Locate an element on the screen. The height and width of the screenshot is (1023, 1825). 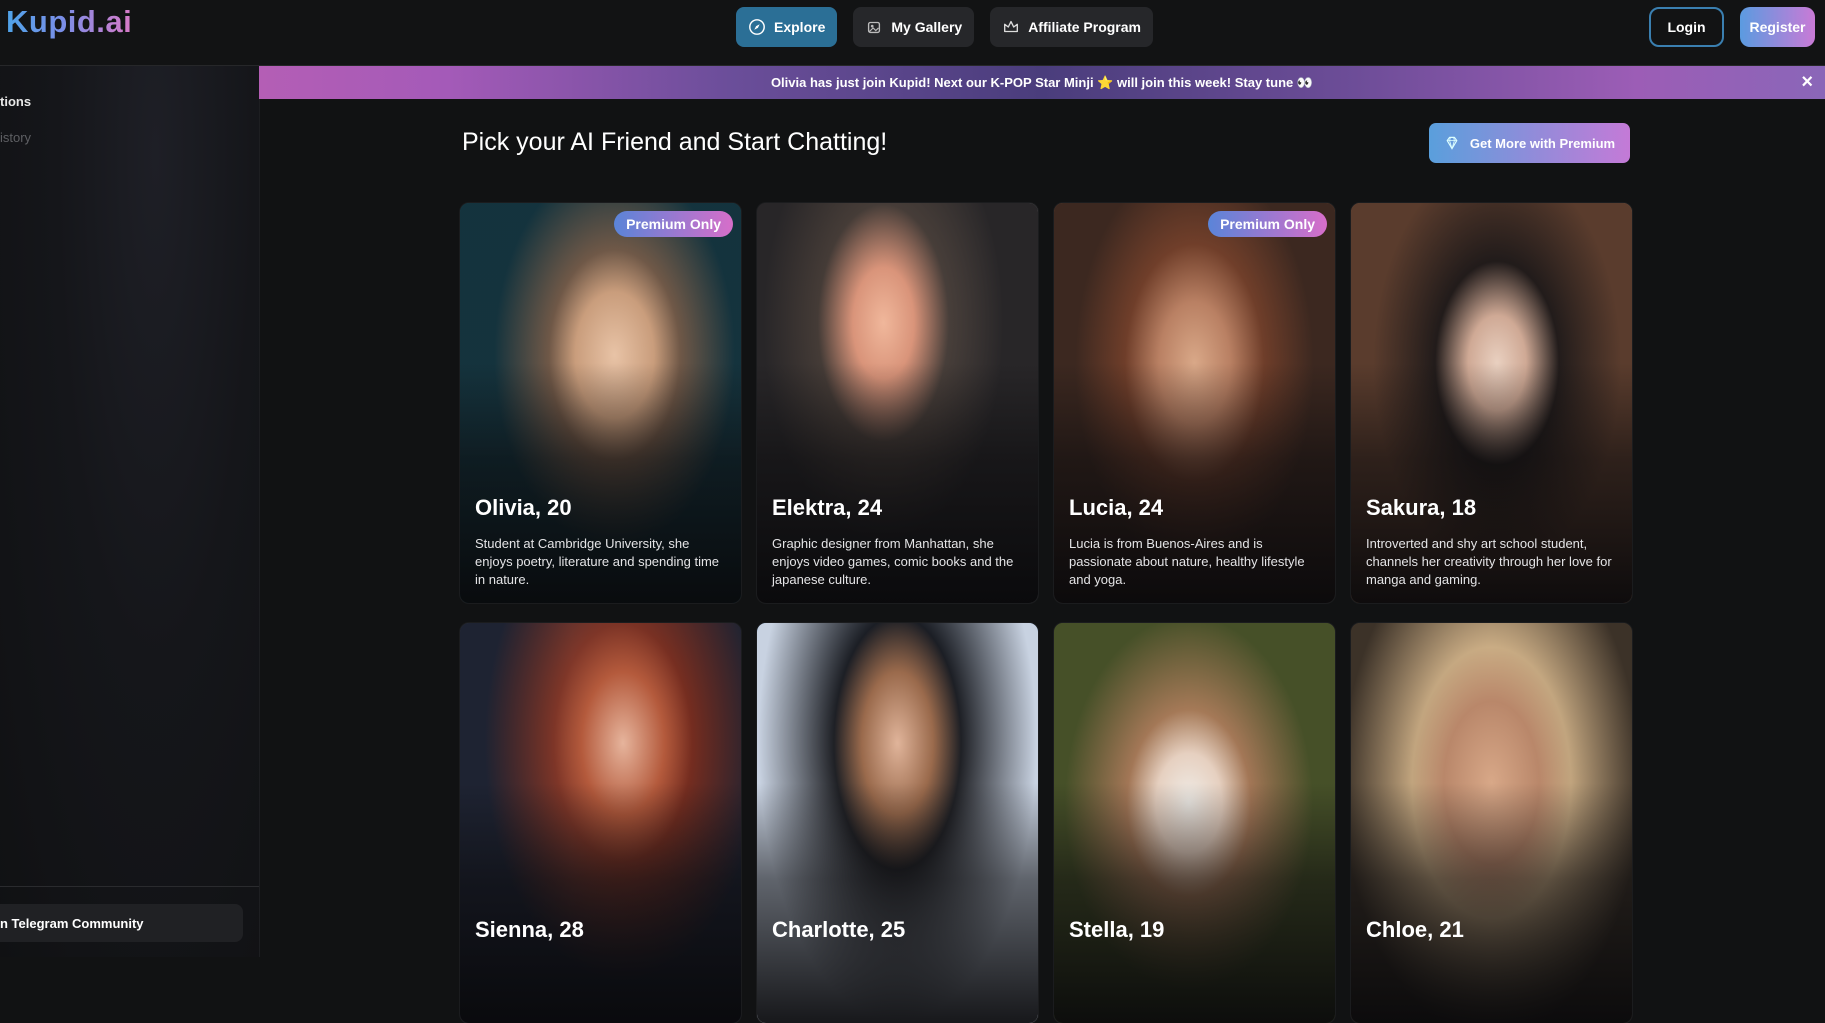
character-card-charlotte: Charlotte, 25 is located at coordinates (897, 823).